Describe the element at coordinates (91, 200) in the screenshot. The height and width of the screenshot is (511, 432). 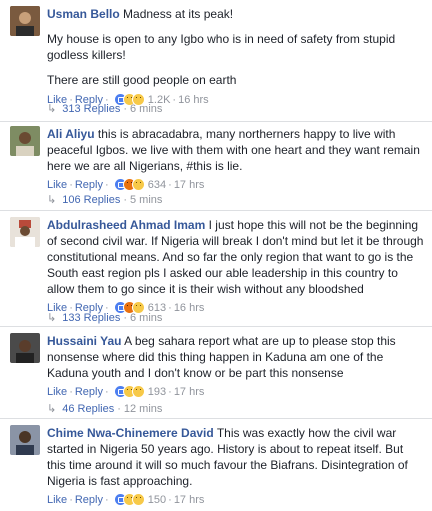
I see `replies-count: 106 Replies` at that location.